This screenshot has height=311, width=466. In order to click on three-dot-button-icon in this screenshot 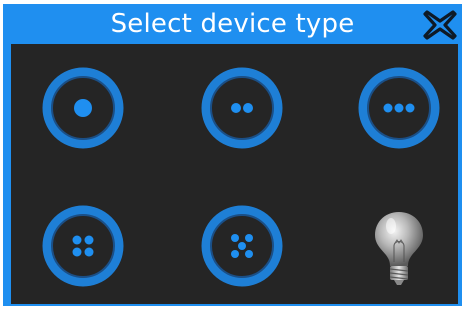, I will do `click(399, 108)`.